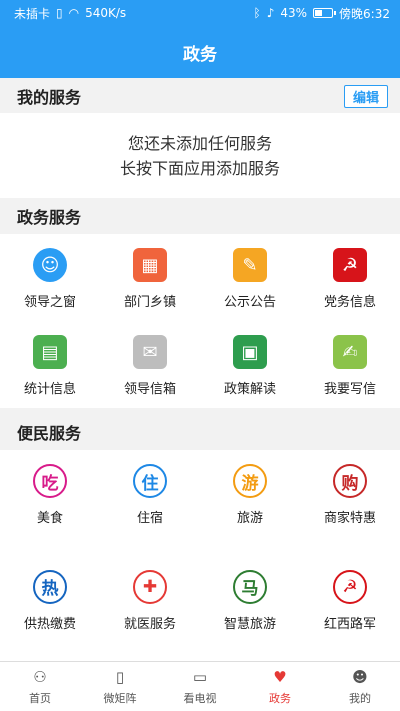 The height and width of the screenshot is (711, 400). Describe the element at coordinates (120, 677) in the screenshot. I see `matrix-icon: ▯` at that location.